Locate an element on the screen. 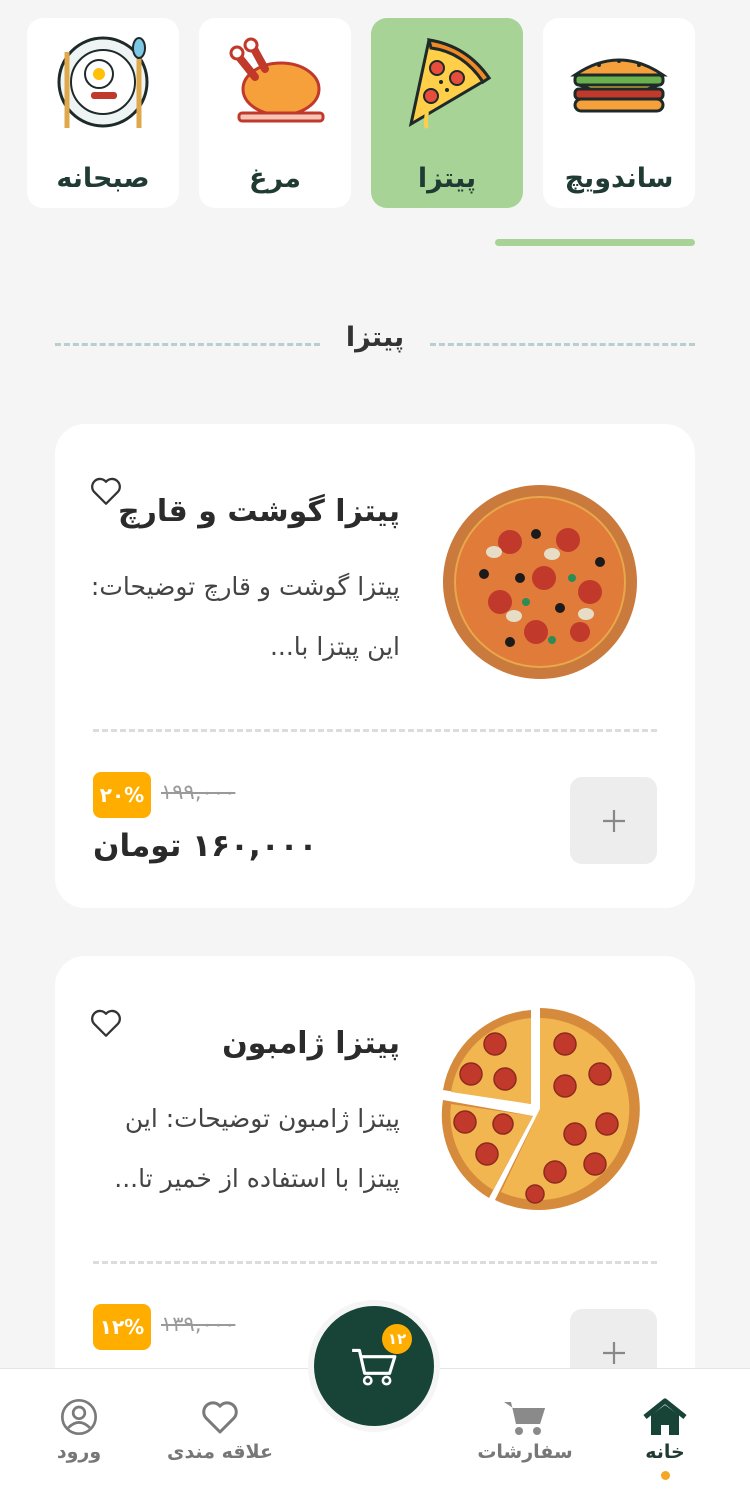 Image resolution: width=750 pixels, height=1500 pixels. price: ۱۶۰,۰۰۰ تومان is located at coordinates (205, 846).